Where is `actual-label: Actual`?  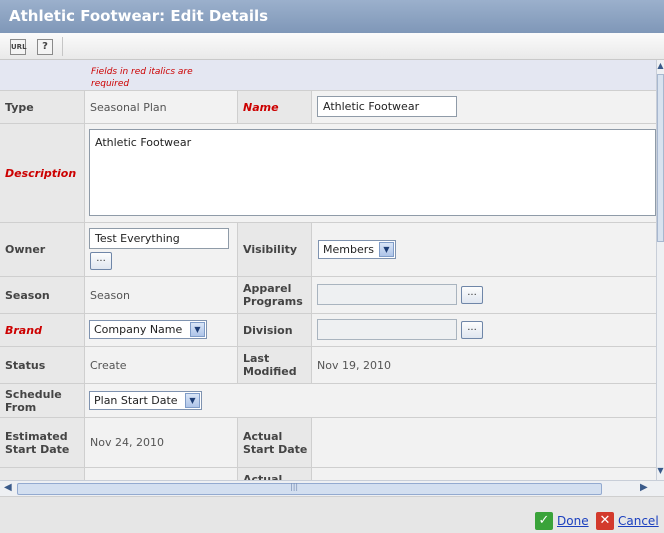
actual-label: Actual is located at coordinates (274, 474).